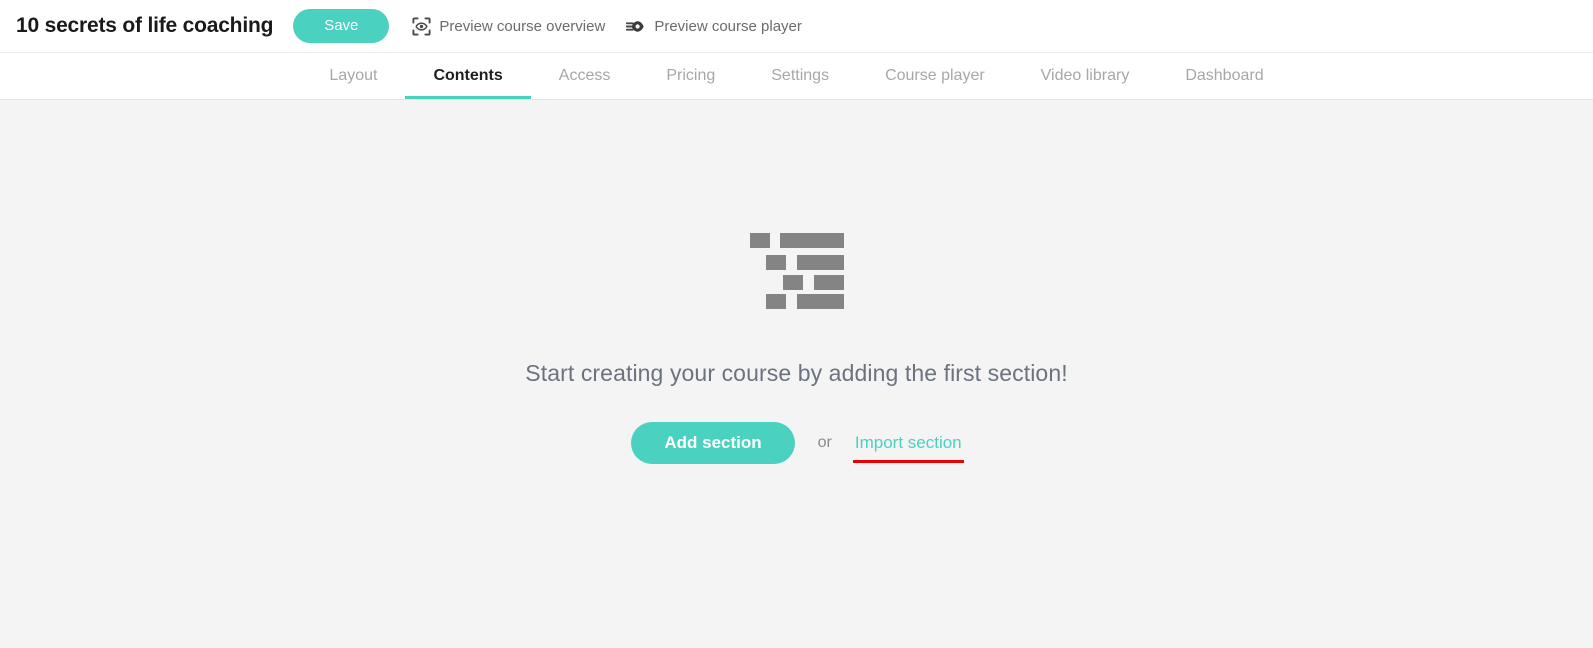 This screenshot has height=648, width=1593. Describe the element at coordinates (353, 76) in the screenshot. I see `tab-layout: Layout` at that location.